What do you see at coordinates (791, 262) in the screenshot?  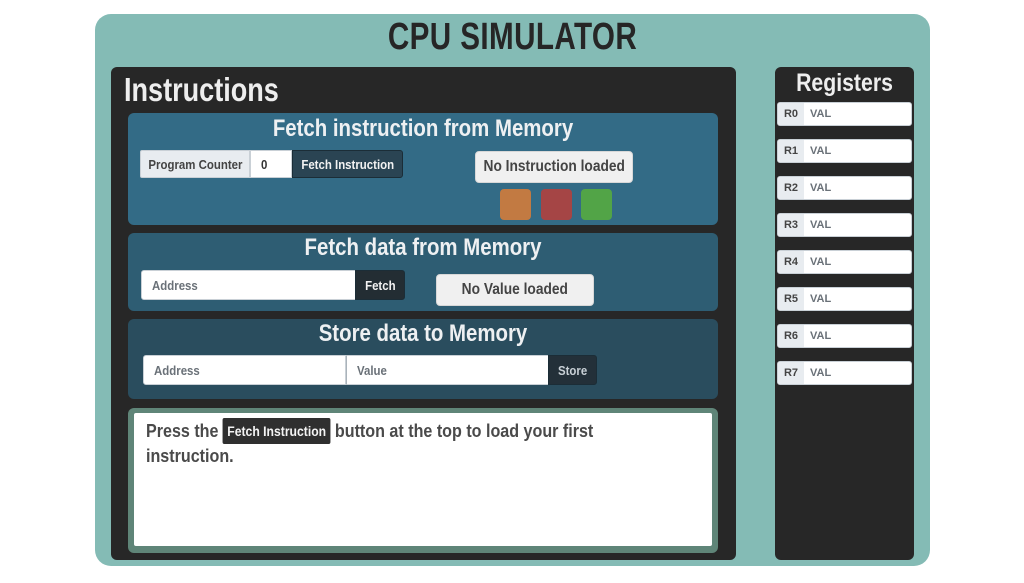 I see `register-name: R4` at bounding box center [791, 262].